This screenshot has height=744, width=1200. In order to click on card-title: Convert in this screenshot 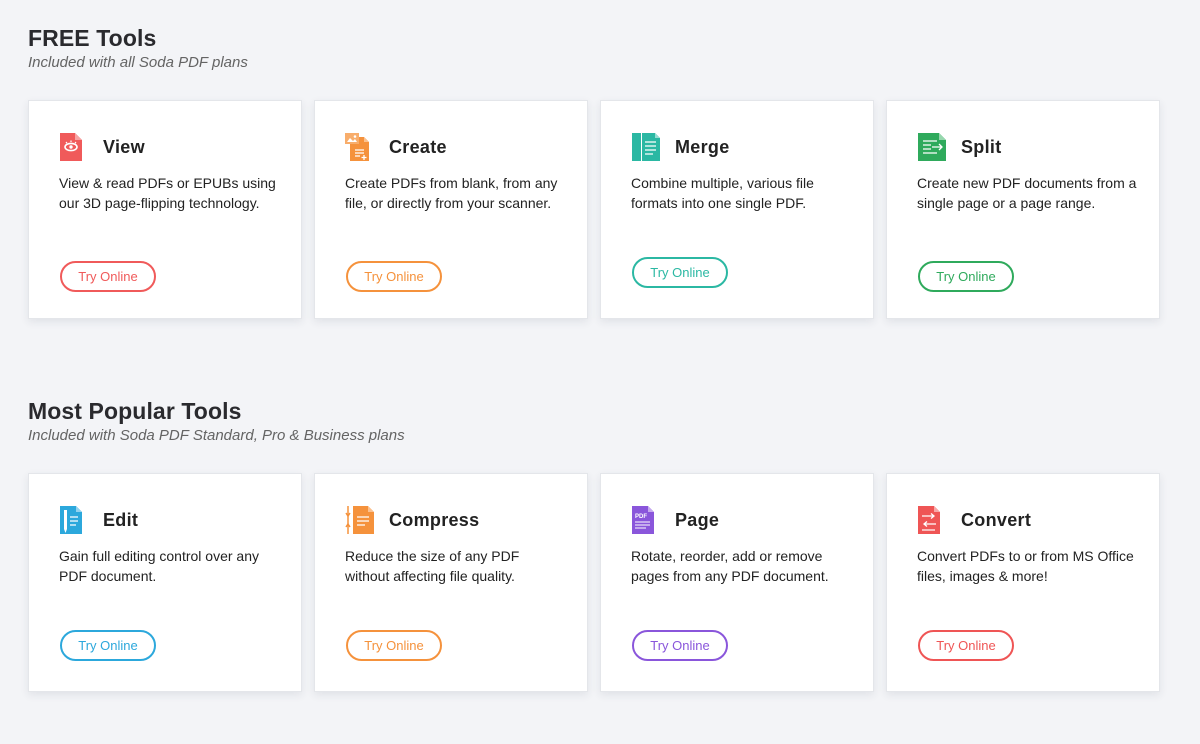, I will do `click(996, 519)`.